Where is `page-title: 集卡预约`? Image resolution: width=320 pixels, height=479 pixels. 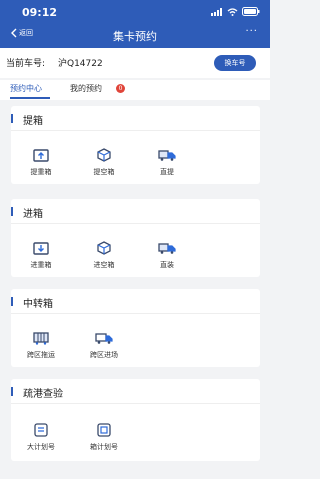
page-title: 集卡预约 is located at coordinates (135, 36).